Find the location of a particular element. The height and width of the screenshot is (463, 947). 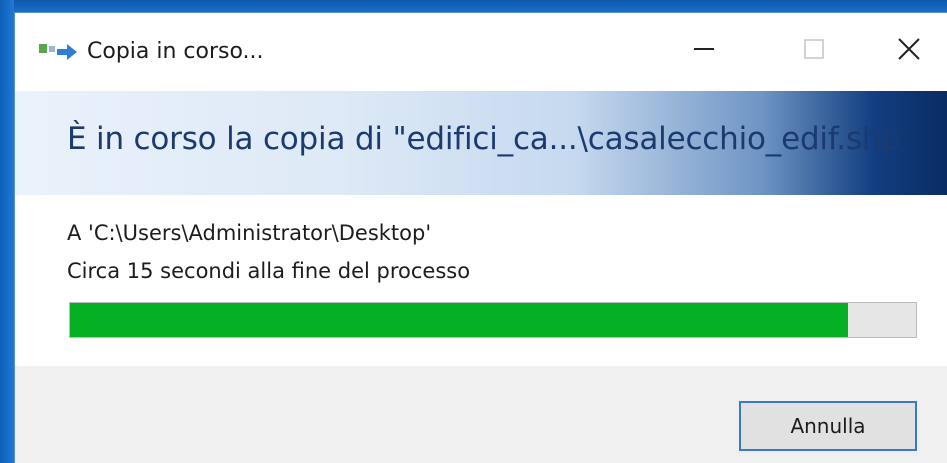

progress-bar is located at coordinates (493, 320).